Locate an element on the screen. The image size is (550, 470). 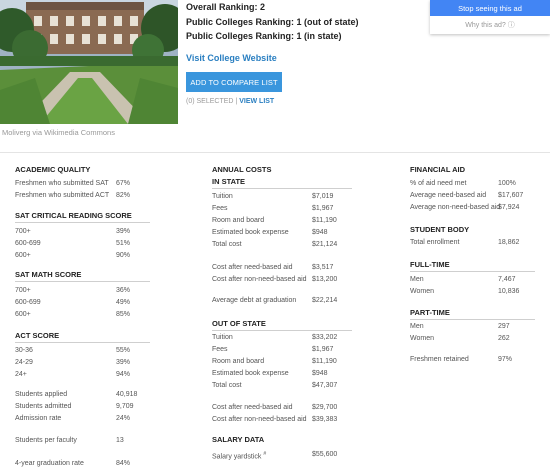
part-time-heading: PART-TIME is located at coordinates (430, 312).